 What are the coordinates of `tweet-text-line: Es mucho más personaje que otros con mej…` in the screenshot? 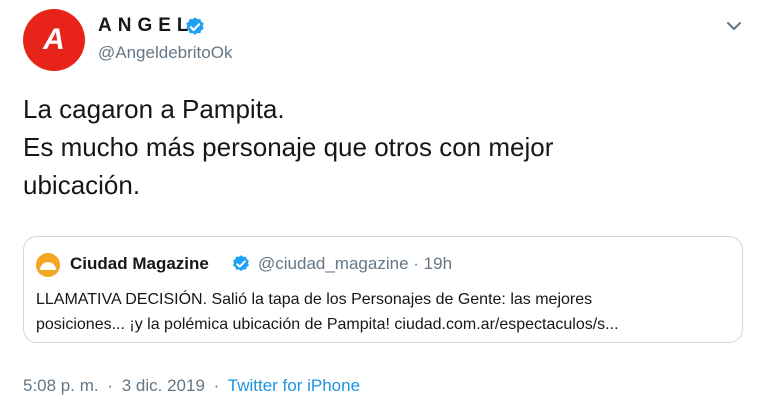 It's located at (288, 147).